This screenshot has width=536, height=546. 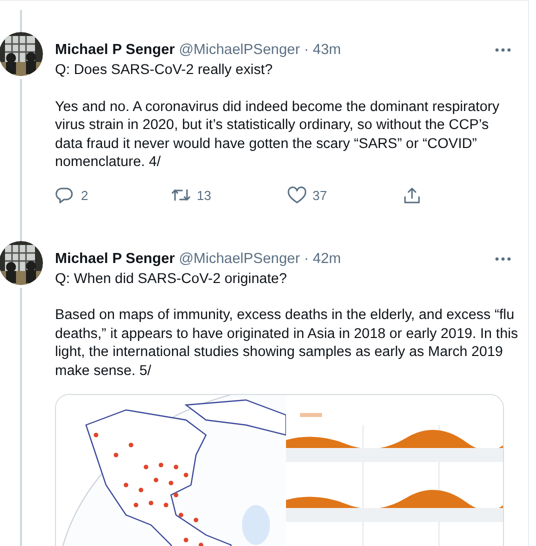 What do you see at coordinates (84, 195) in the screenshot?
I see `action-count: 2` at bounding box center [84, 195].